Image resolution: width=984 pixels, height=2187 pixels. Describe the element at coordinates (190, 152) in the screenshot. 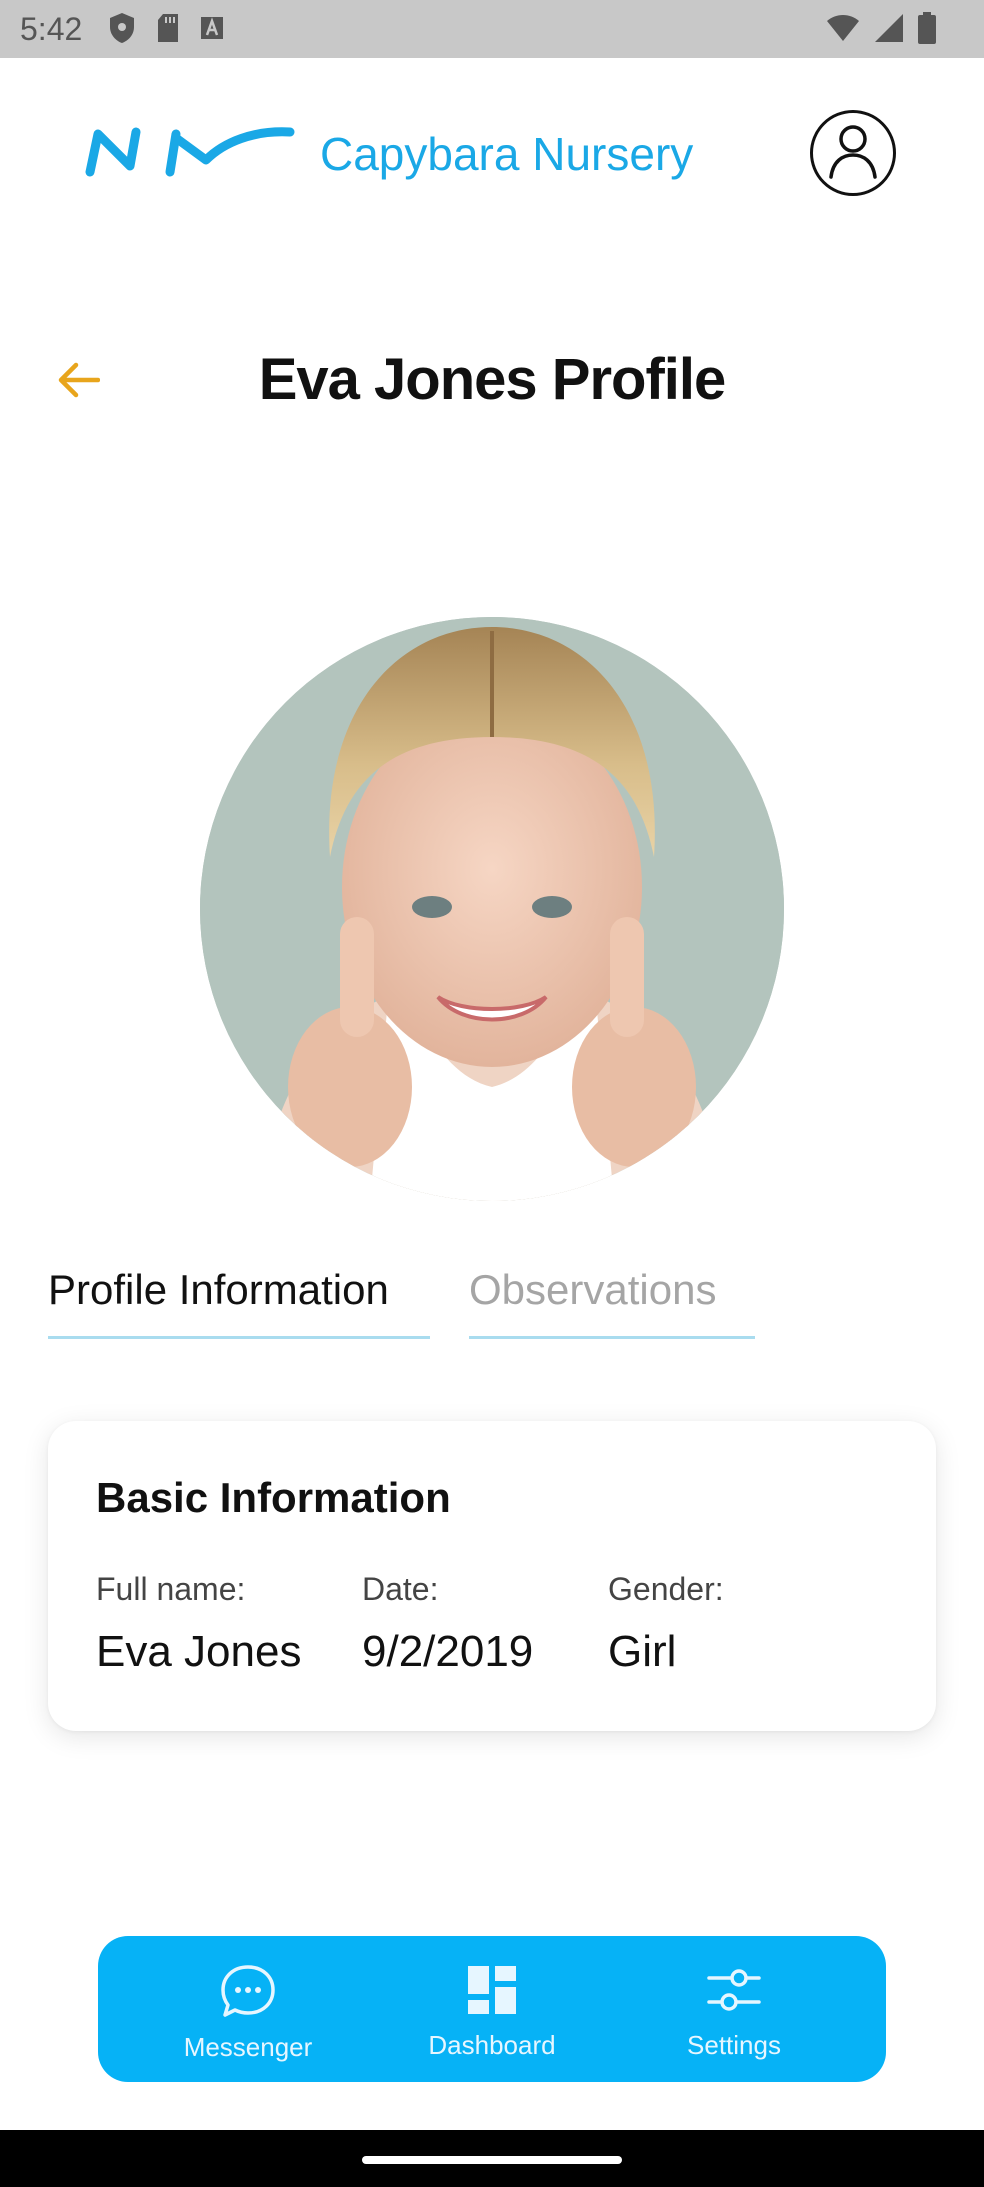

I see `nursery-logo` at that location.